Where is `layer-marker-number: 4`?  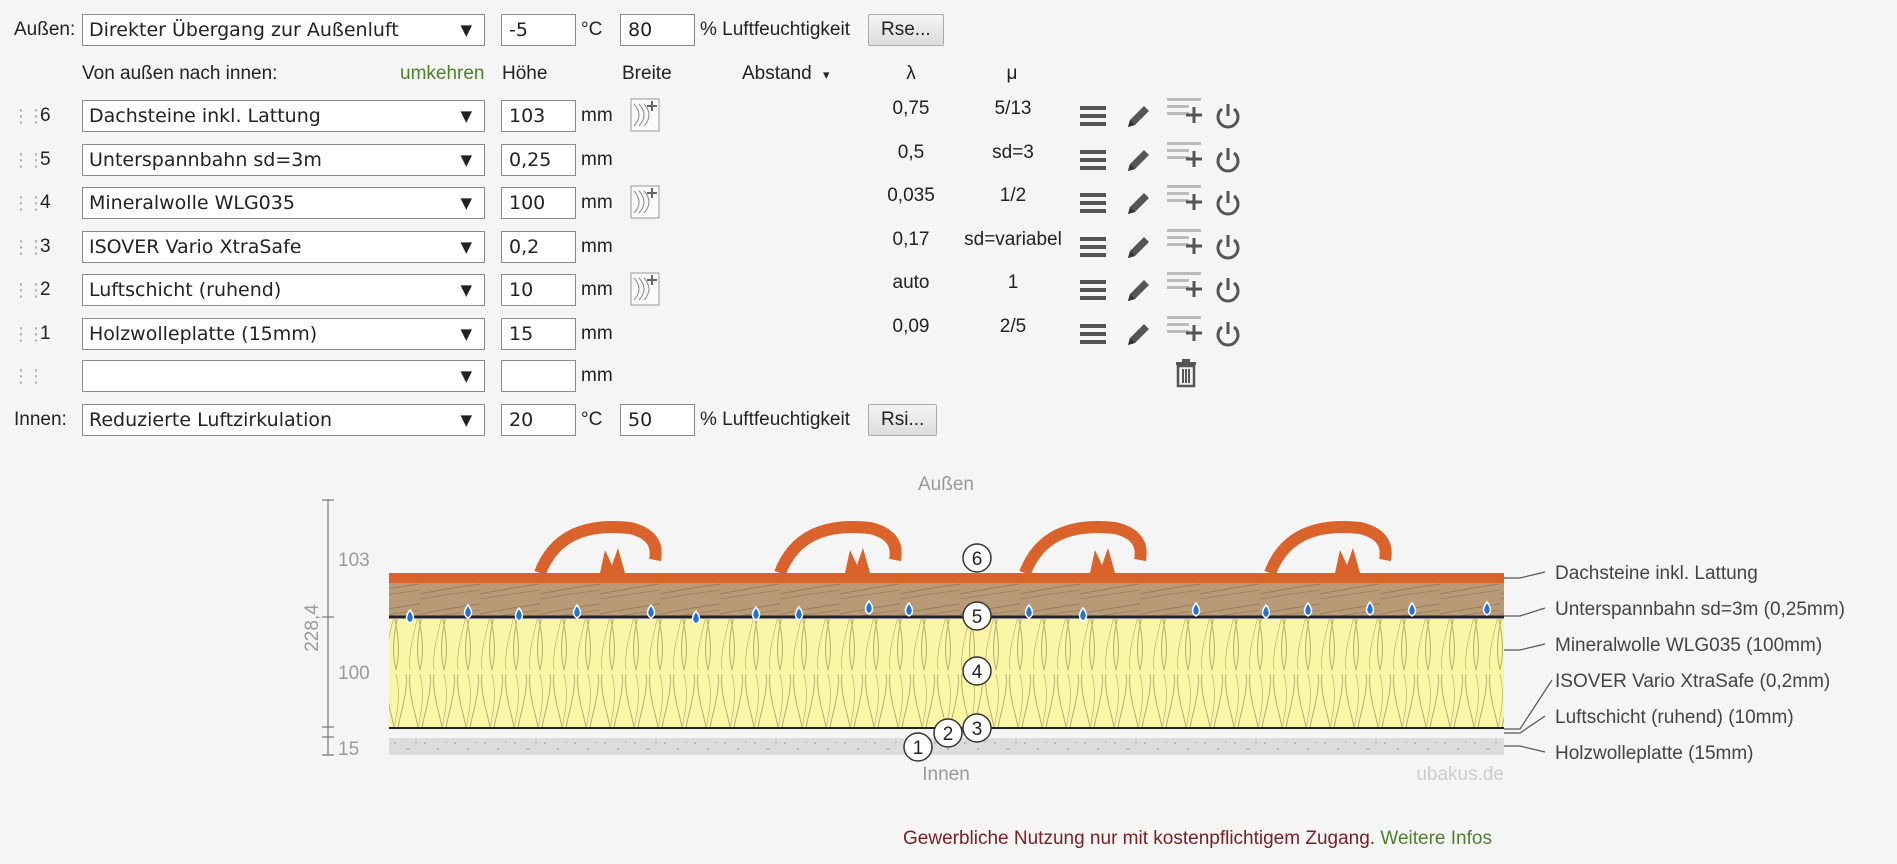
layer-marker-number: 4 is located at coordinates (977, 672).